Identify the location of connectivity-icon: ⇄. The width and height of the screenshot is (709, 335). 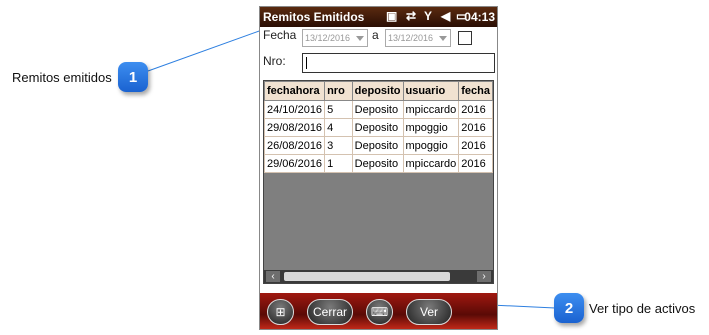
(411, 16).